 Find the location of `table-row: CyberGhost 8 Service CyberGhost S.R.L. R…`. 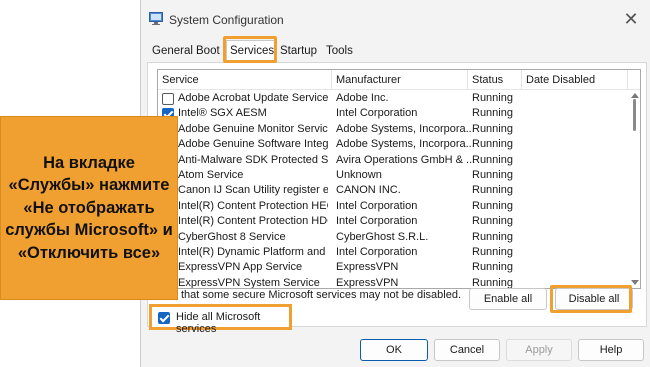

table-row: CyberGhost 8 Service CyberGhost S.R.L. R… is located at coordinates (392, 237).